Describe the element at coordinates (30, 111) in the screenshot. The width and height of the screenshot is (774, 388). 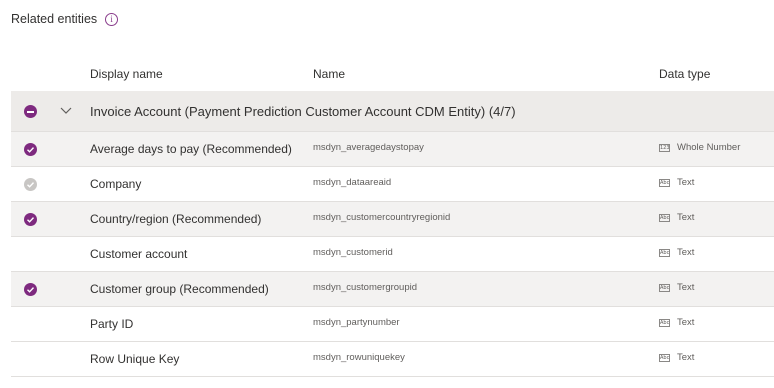
I see `partial-select-icon` at that location.